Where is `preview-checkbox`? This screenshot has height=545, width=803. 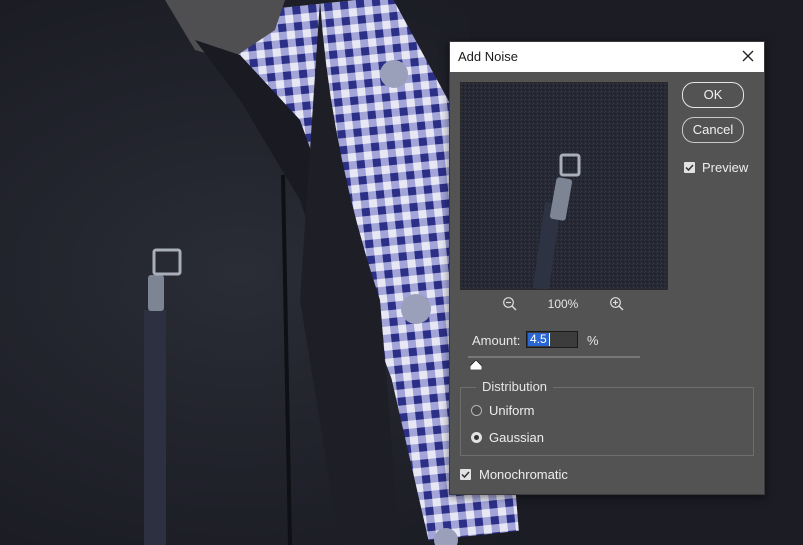
preview-checkbox is located at coordinates (689, 167).